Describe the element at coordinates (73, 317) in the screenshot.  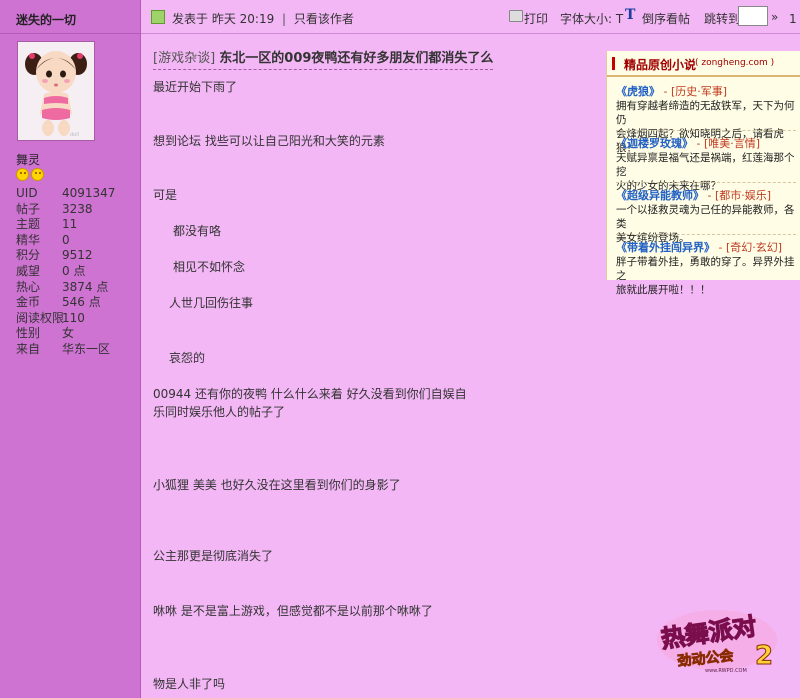
I see `stat-value: 110` at that location.